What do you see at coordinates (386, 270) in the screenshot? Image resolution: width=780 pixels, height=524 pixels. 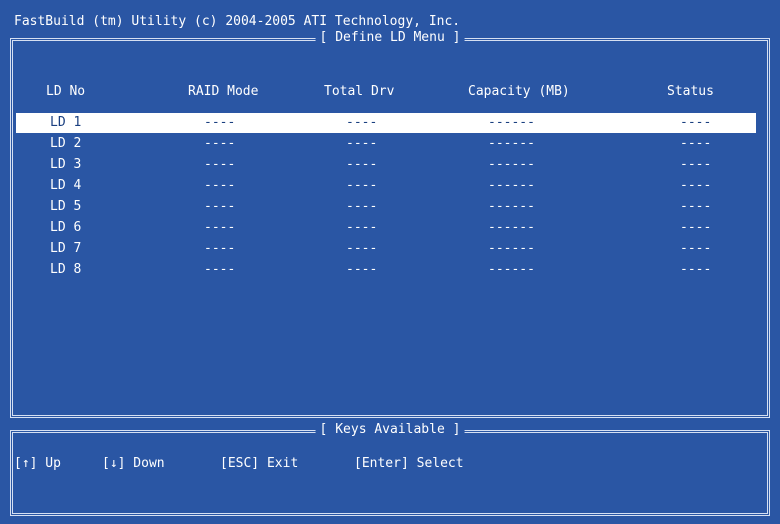 I see `table-row: LD 8 ---- ---- ------ ----` at bounding box center [386, 270].